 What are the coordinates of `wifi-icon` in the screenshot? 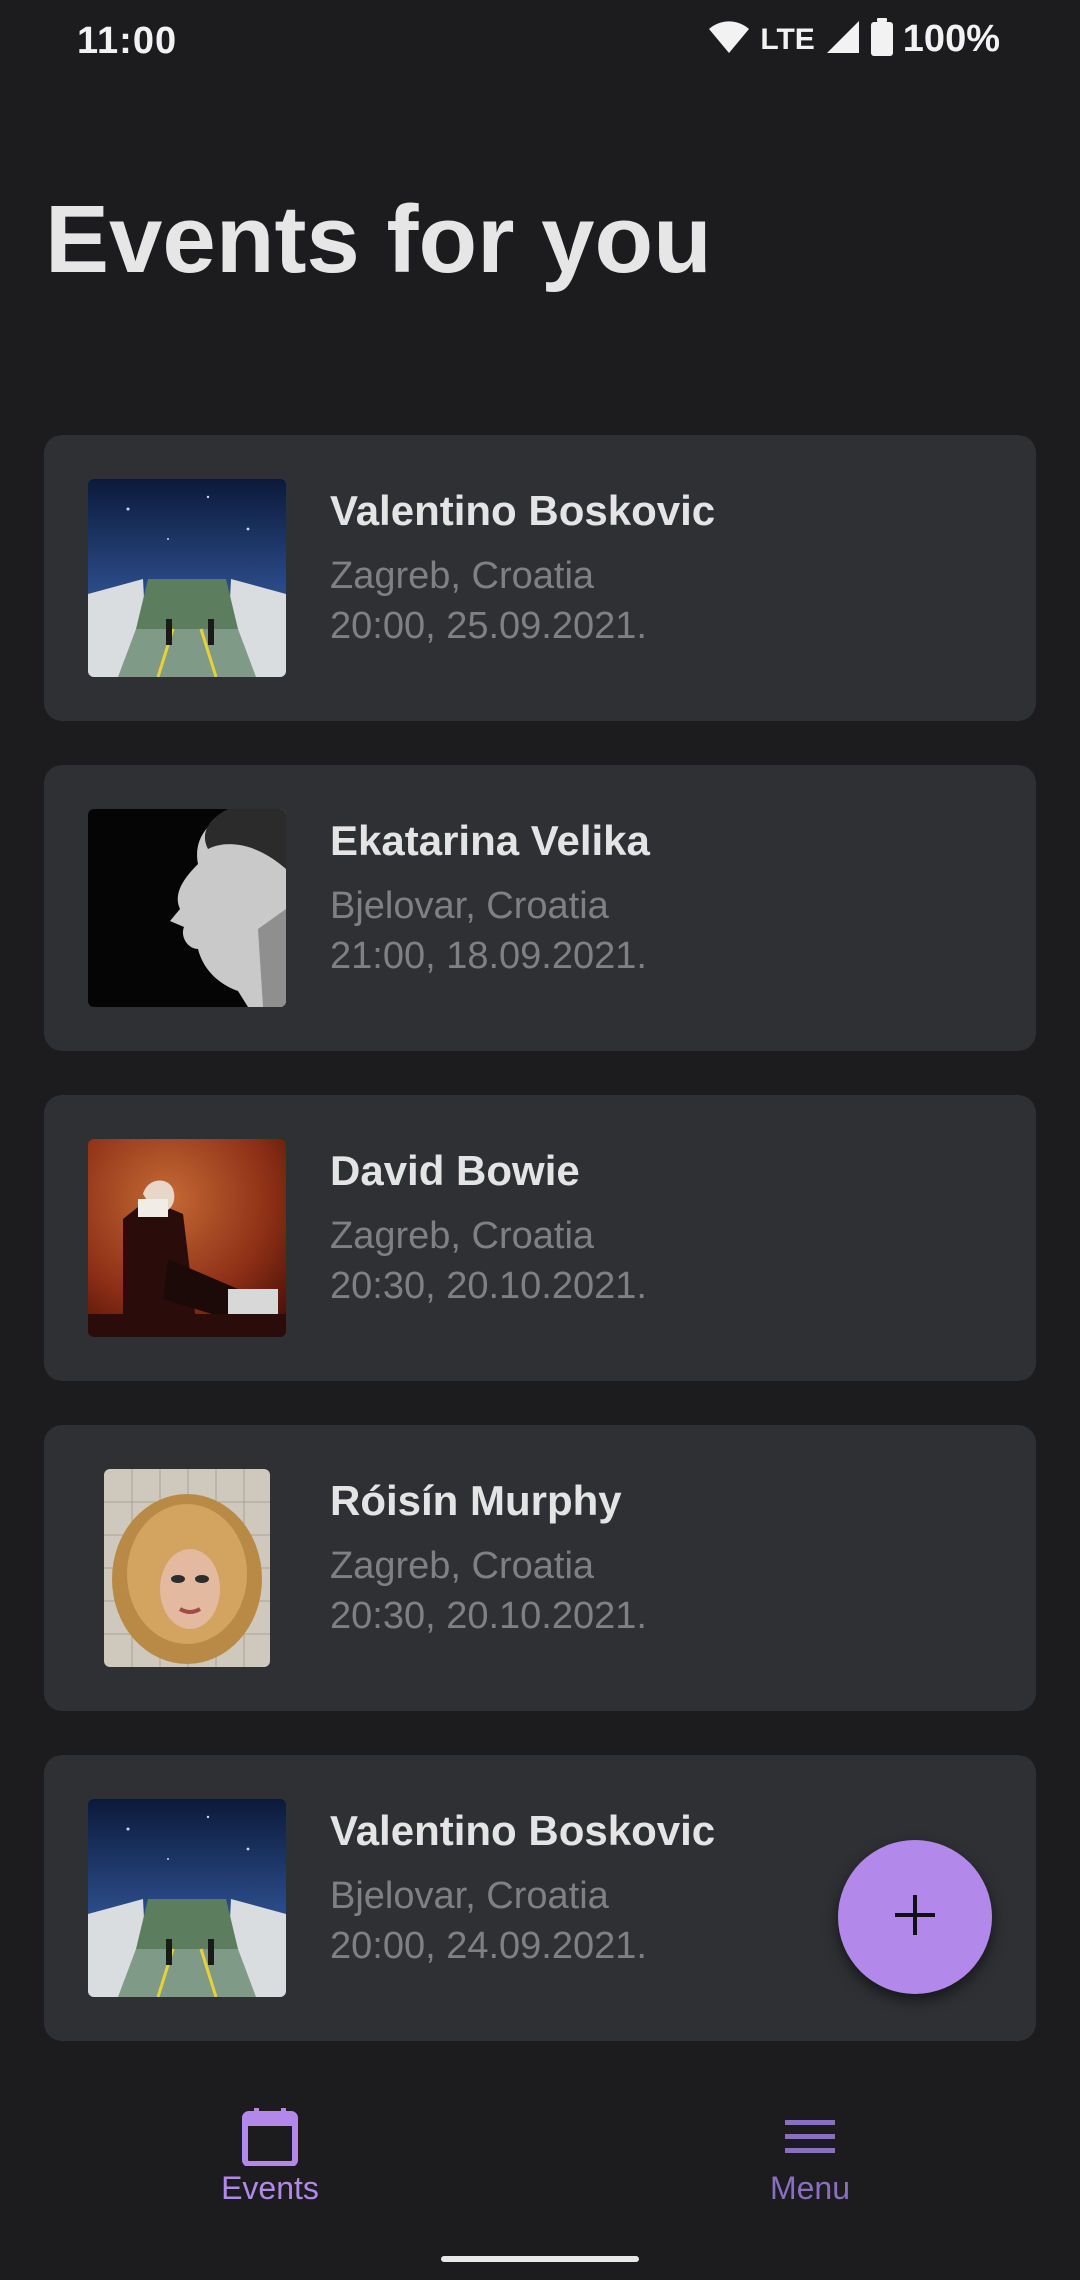 It's located at (729, 39).